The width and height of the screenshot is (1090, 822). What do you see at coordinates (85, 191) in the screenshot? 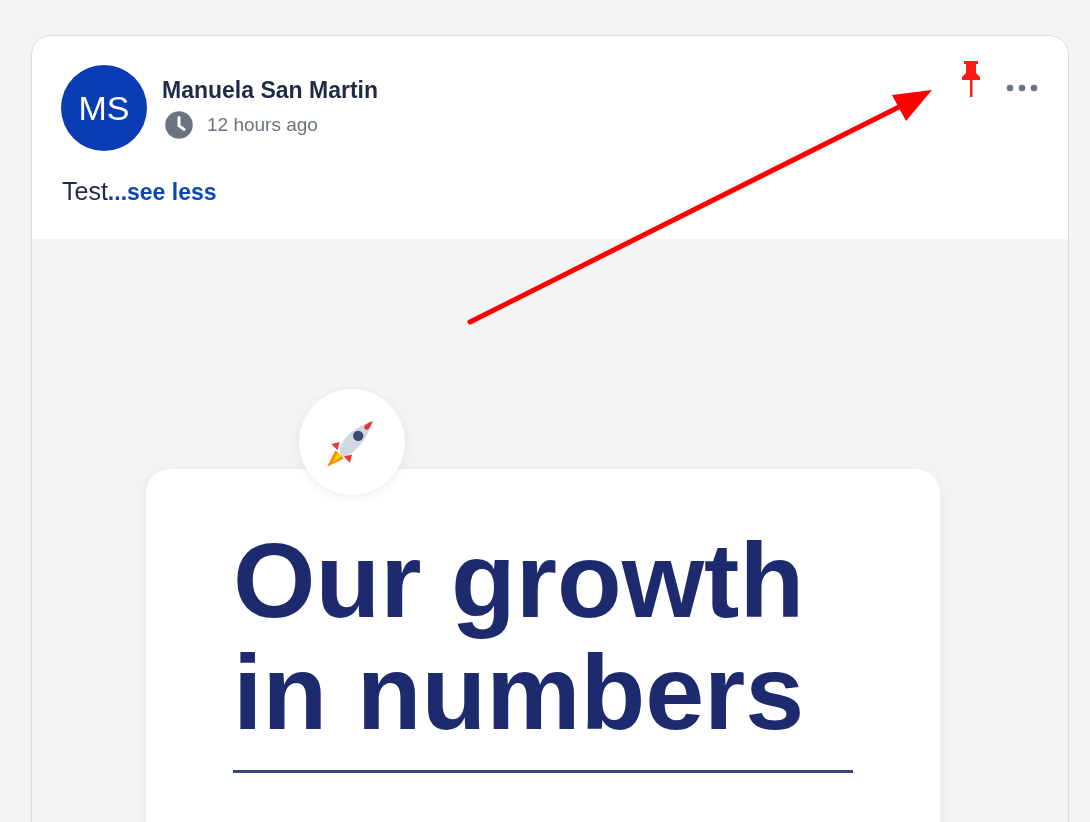
I see `post-text: Test` at bounding box center [85, 191].